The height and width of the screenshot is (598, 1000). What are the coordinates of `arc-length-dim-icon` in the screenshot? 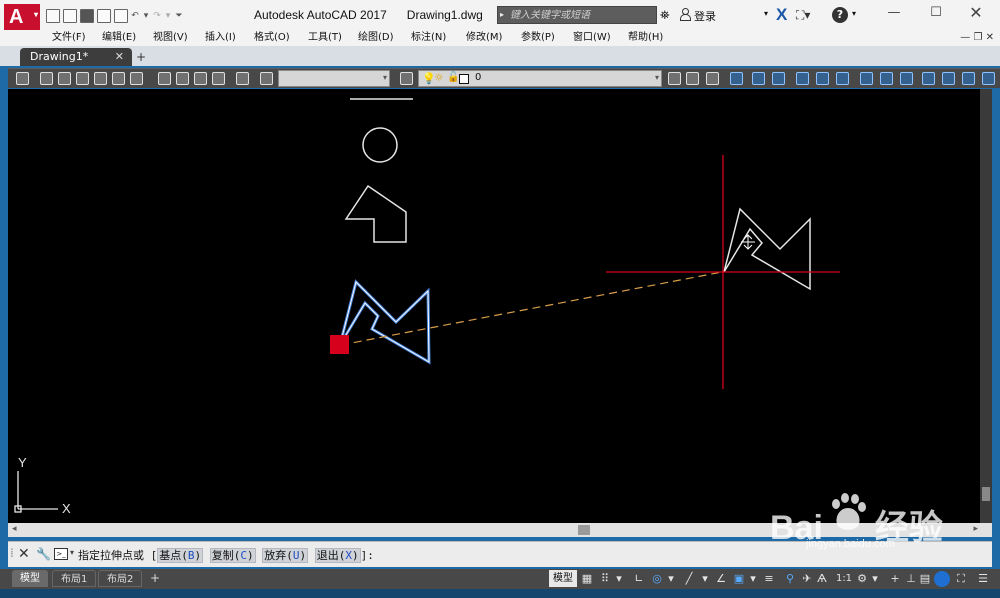 It's located at (778, 78).